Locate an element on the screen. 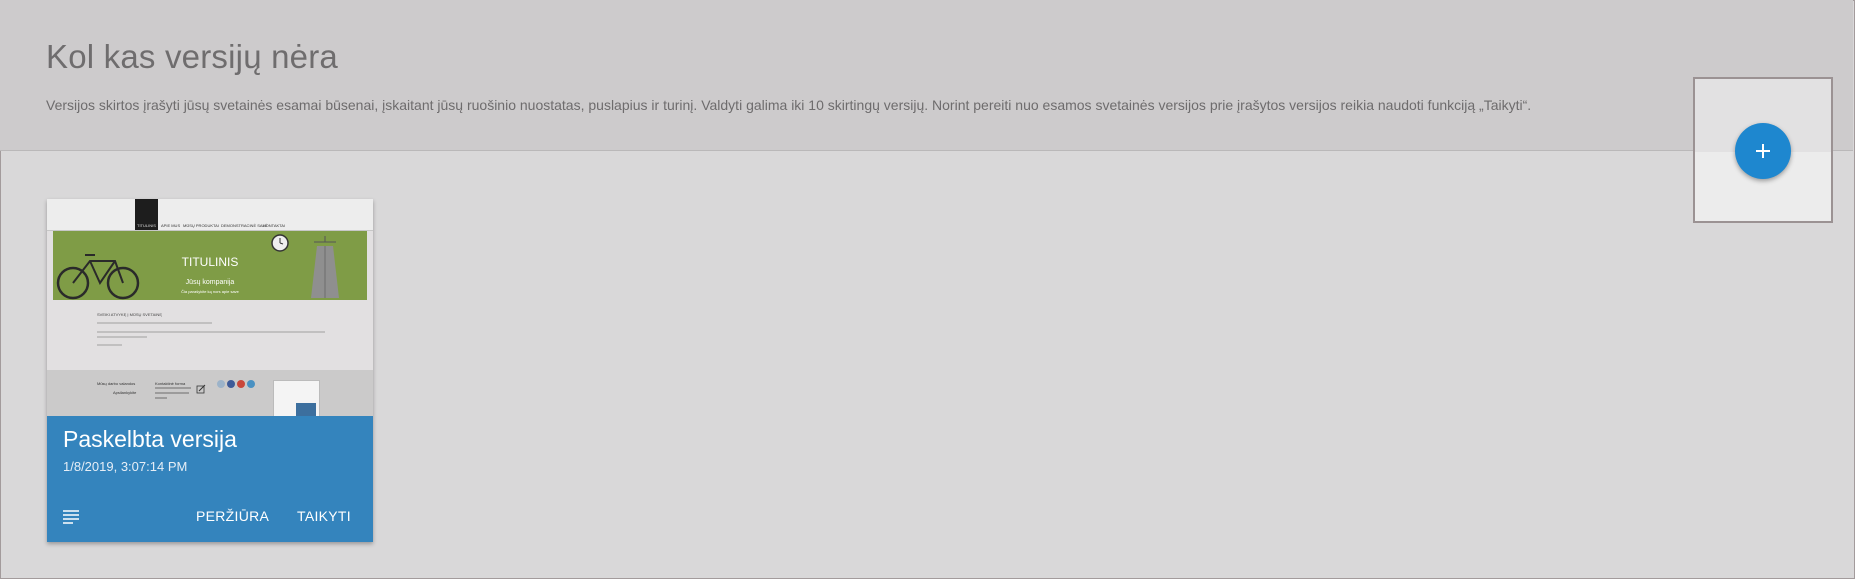 The height and width of the screenshot is (579, 1855). thumbnail-nav-item: APIE MUS is located at coordinates (171, 225).